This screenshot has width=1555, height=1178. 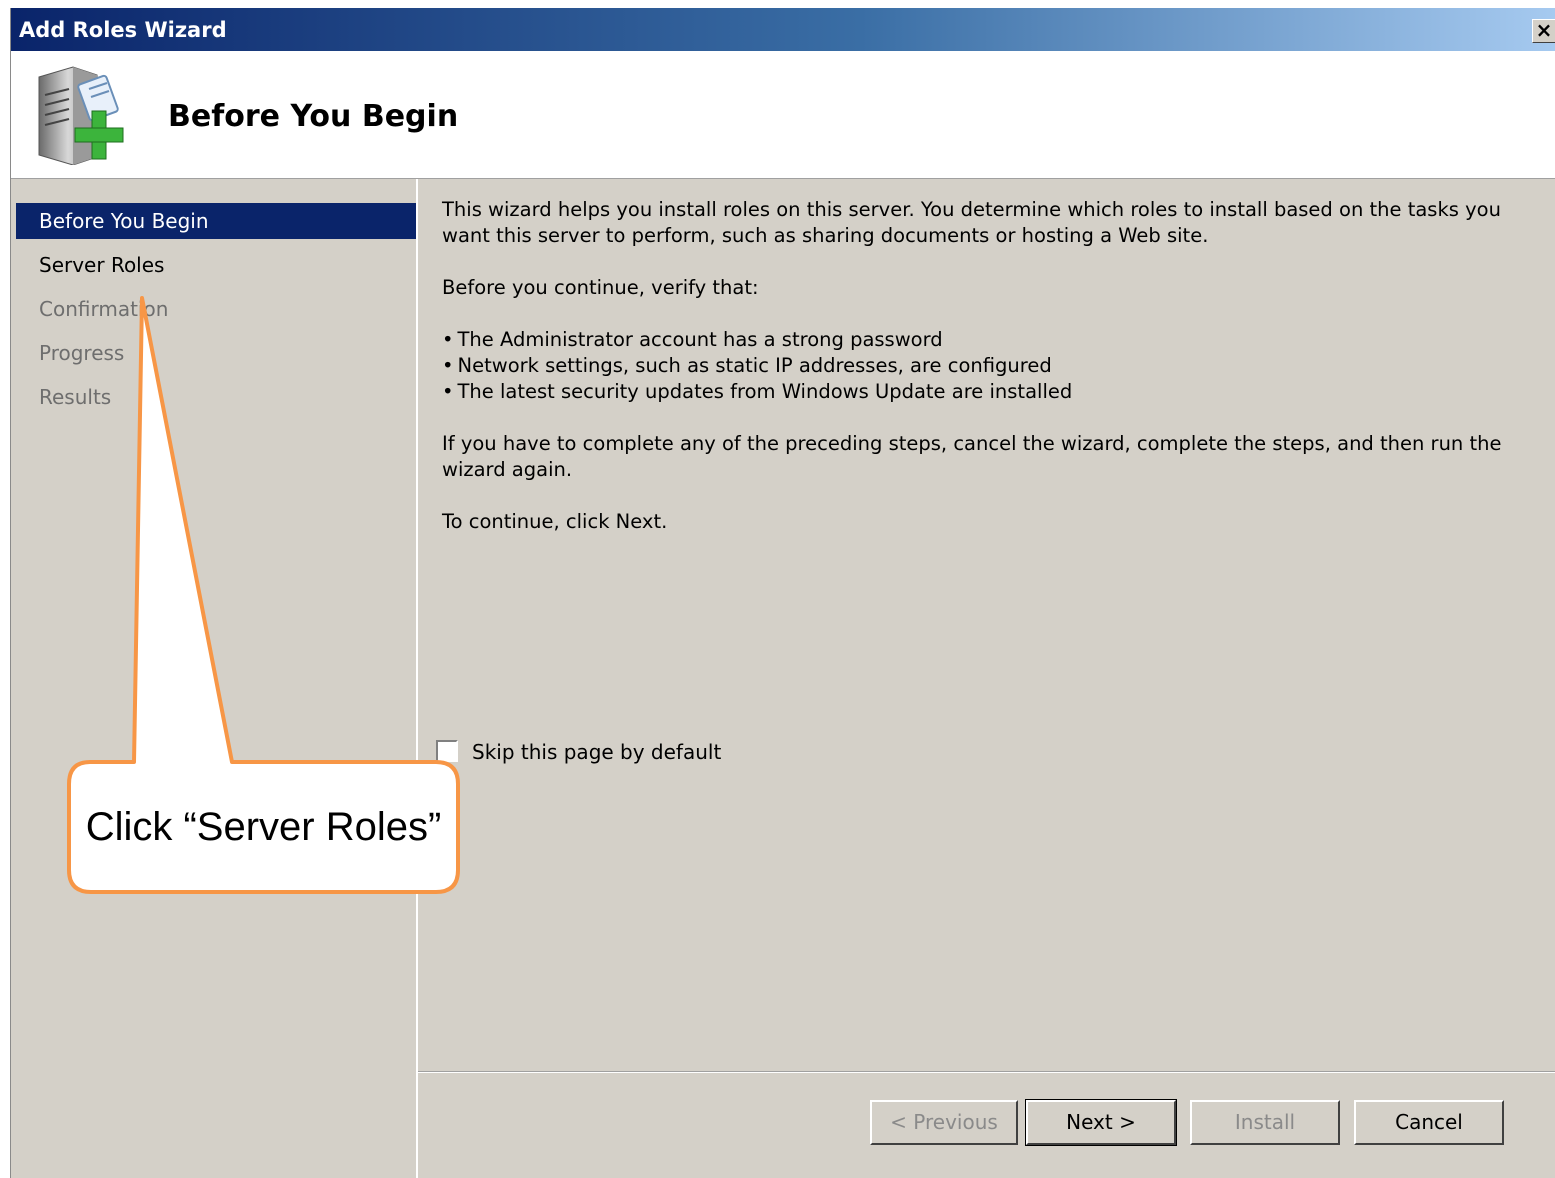 I want to click on nav-item-results: Results, so click(x=75, y=397).